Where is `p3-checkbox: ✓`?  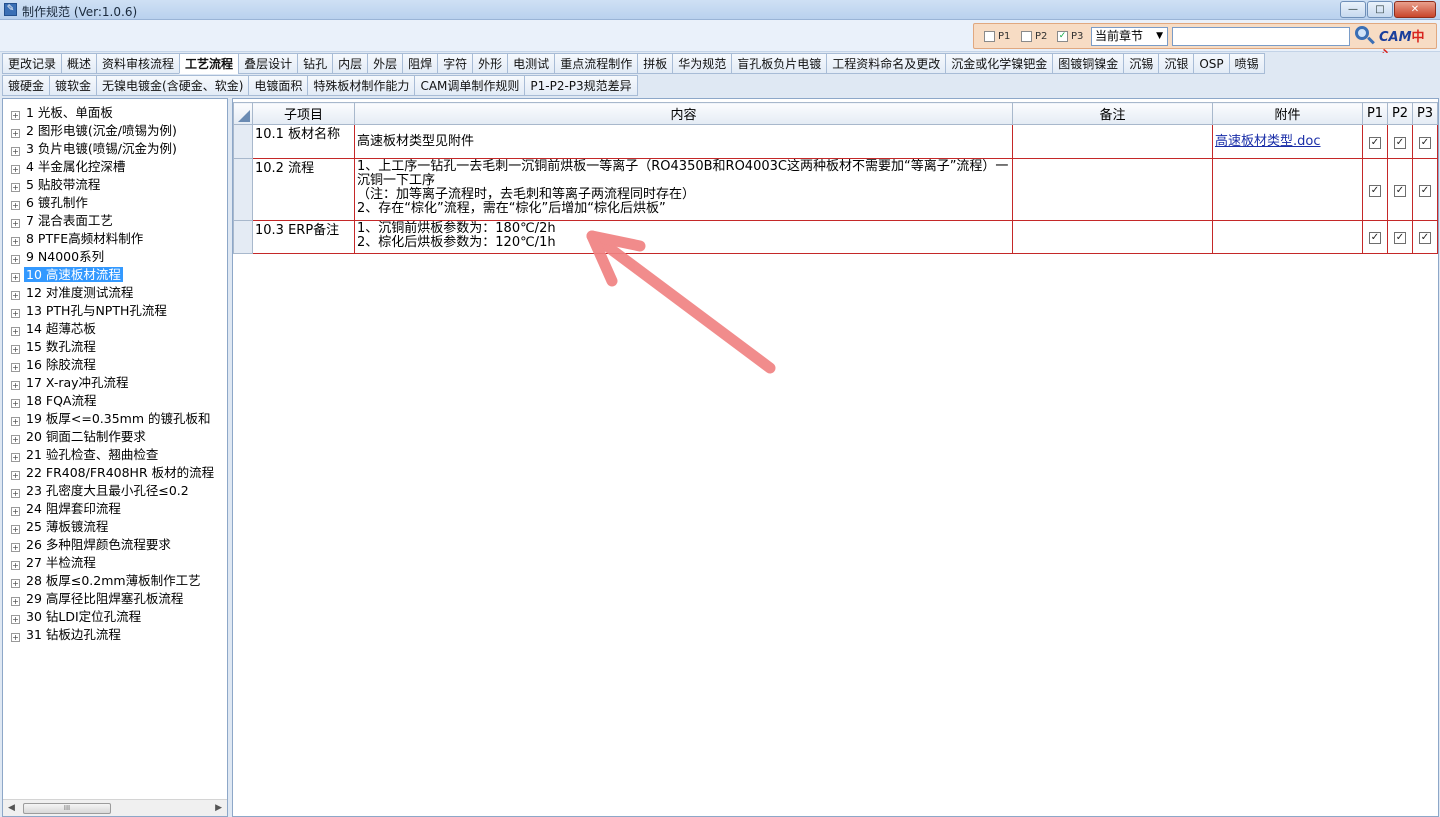 p3-checkbox: ✓ is located at coordinates (1425, 142).